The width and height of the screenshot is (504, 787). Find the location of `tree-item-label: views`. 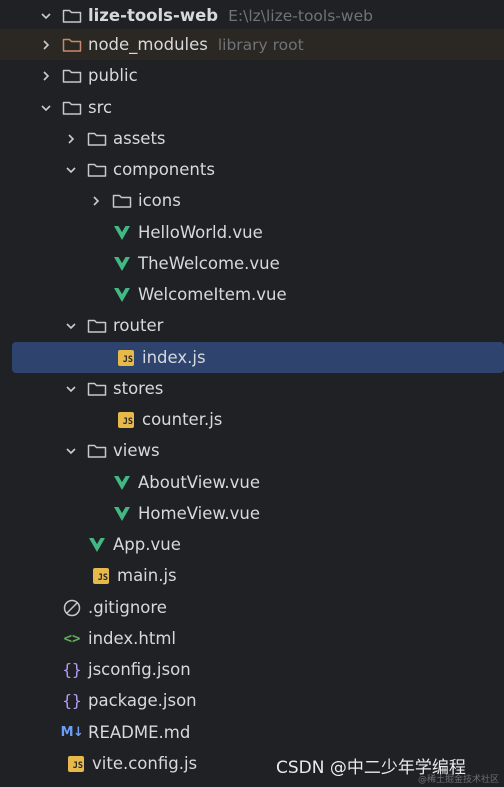

tree-item-label: views is located at coordinates (136, 450).